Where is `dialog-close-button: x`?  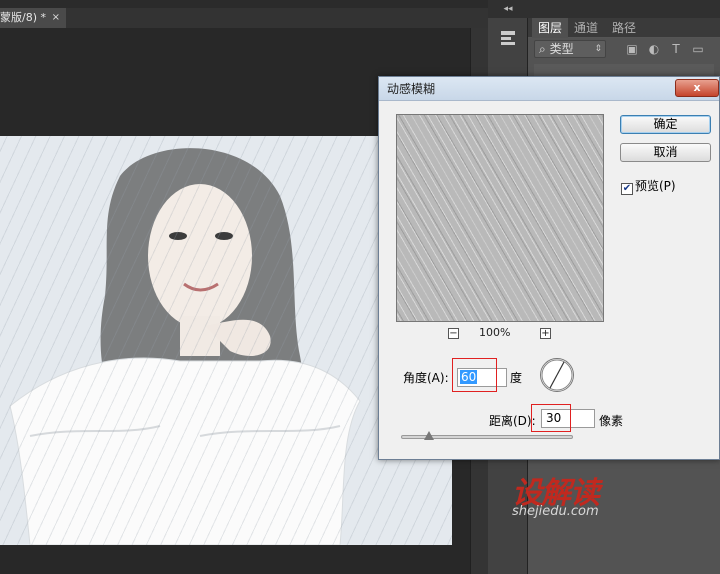 dialog-close-button: x is located at coordinates (697, 88).